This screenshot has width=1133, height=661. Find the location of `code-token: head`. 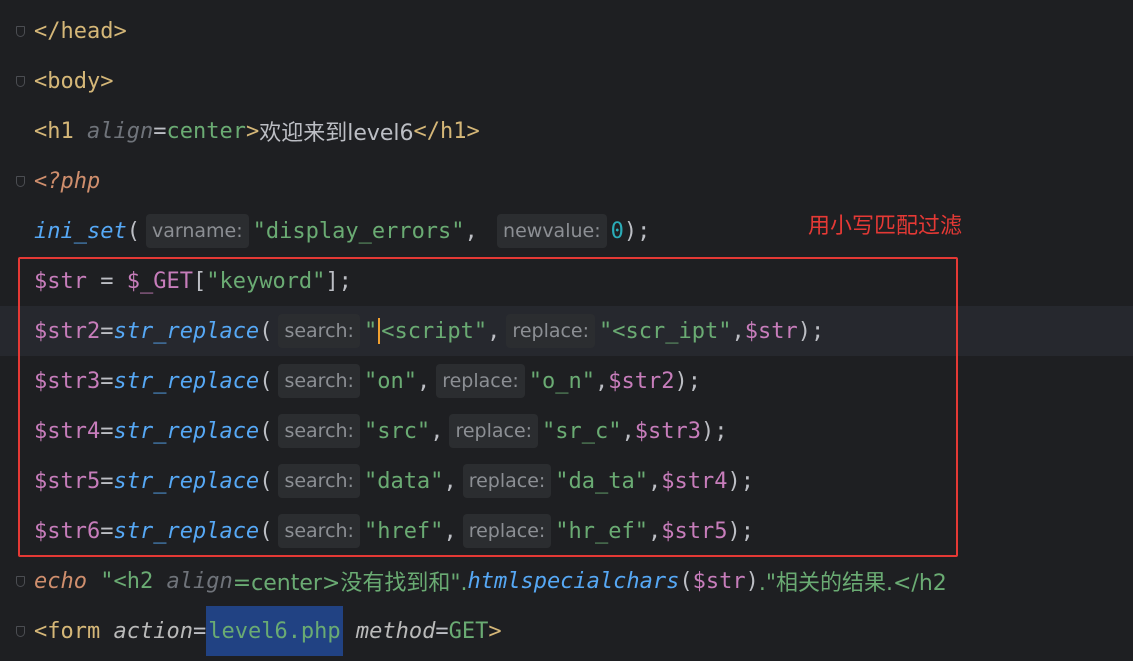

code-token: head is located at coordinates (87, 31).